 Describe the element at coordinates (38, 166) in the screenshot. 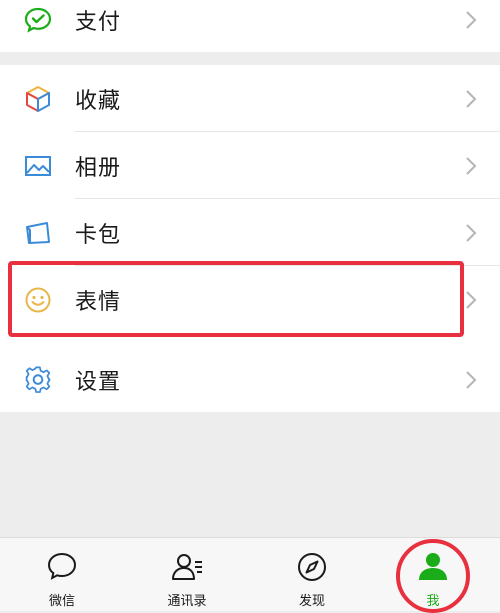

I see `picture-icon` at that location.